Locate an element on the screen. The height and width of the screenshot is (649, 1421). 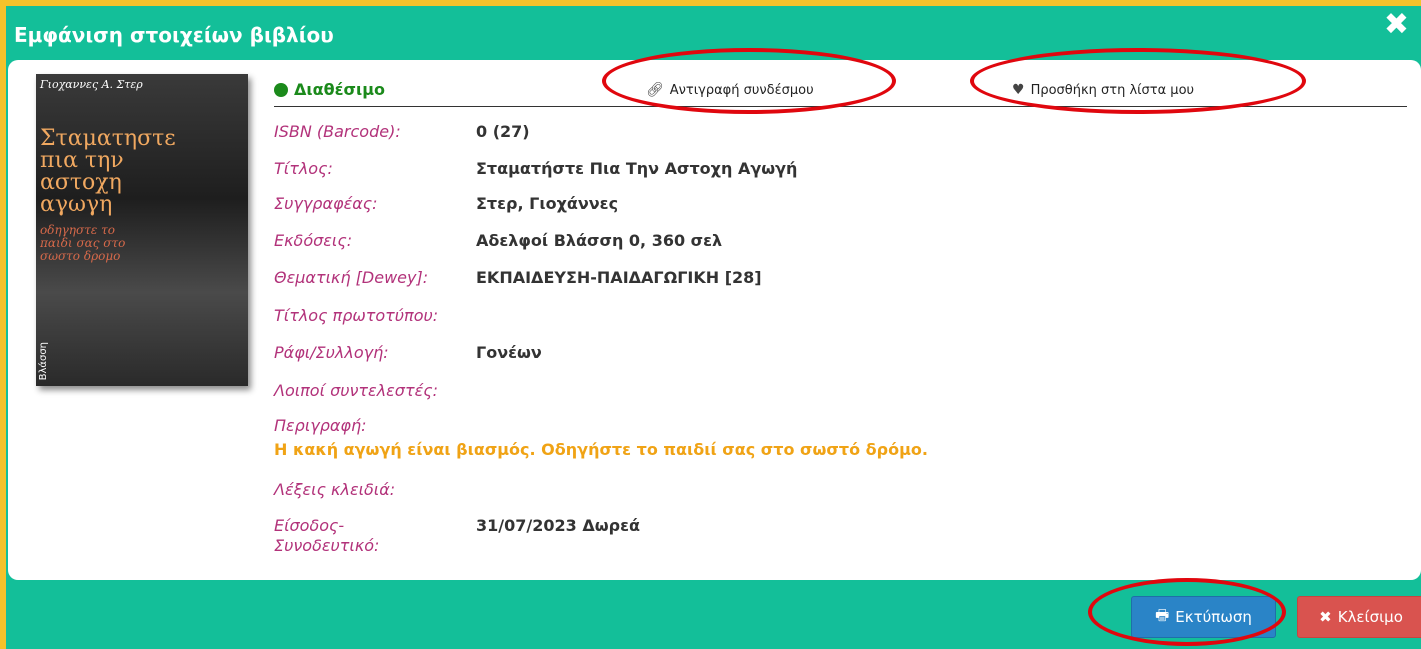
add-to-list-button: ♥ Προσθήκη στη λίστα μου is located at coordinates (1103, 90).